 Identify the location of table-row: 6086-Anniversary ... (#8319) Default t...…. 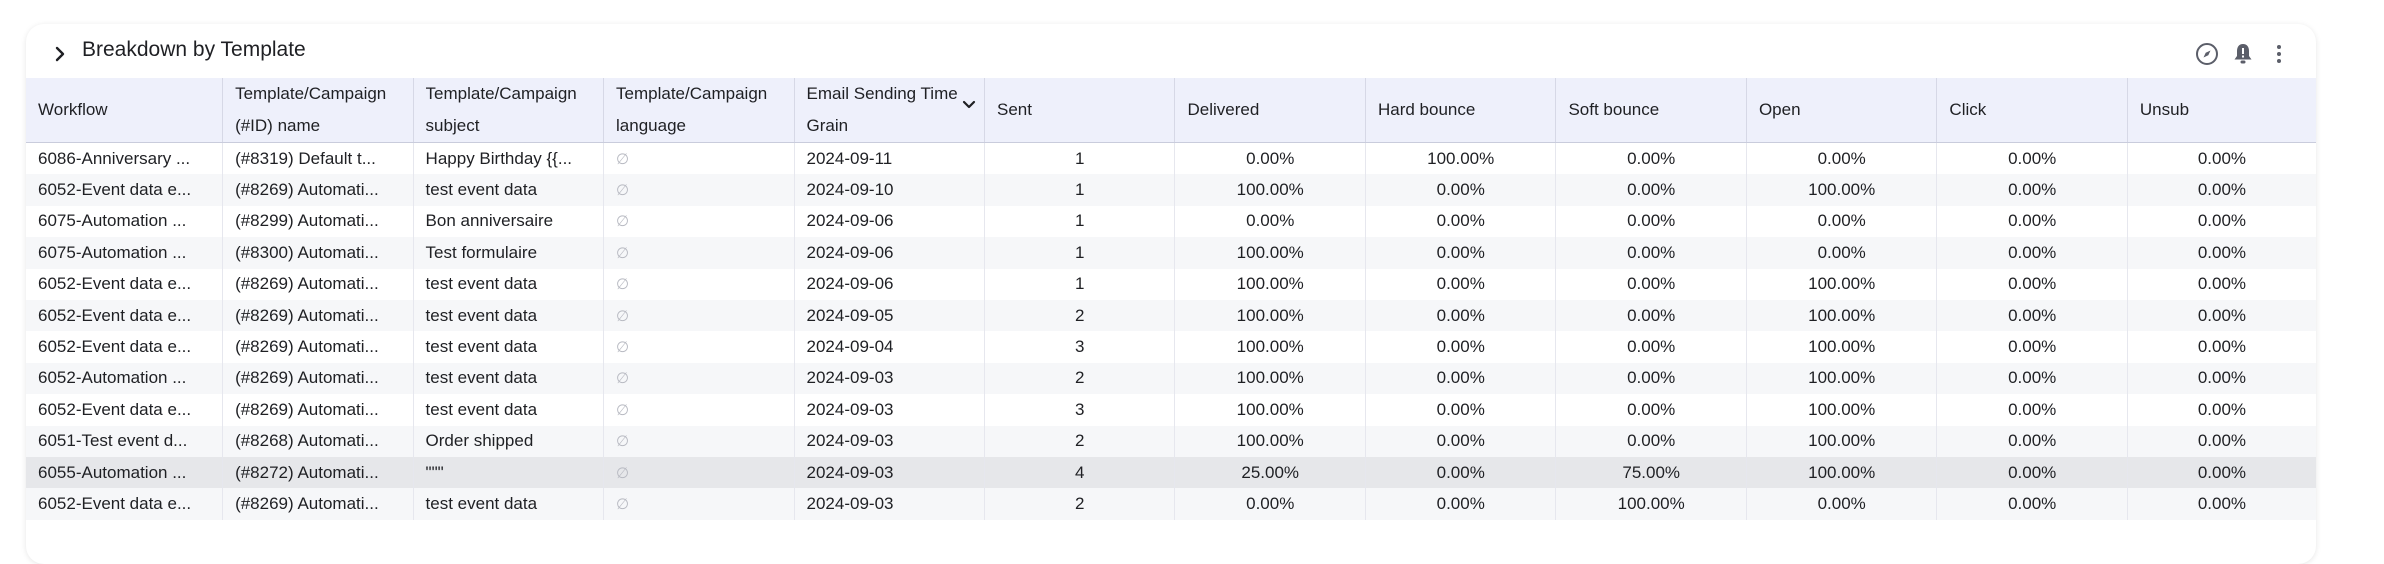
(1171, 158).